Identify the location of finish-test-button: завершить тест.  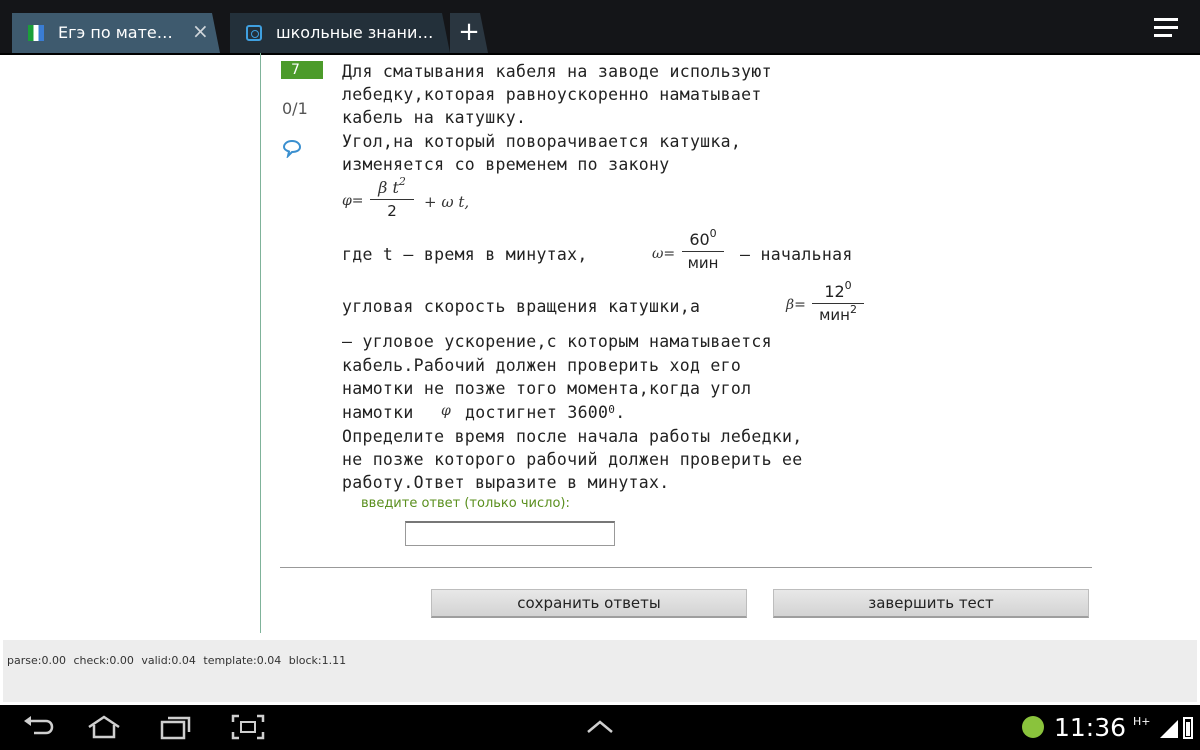
(931, 603).